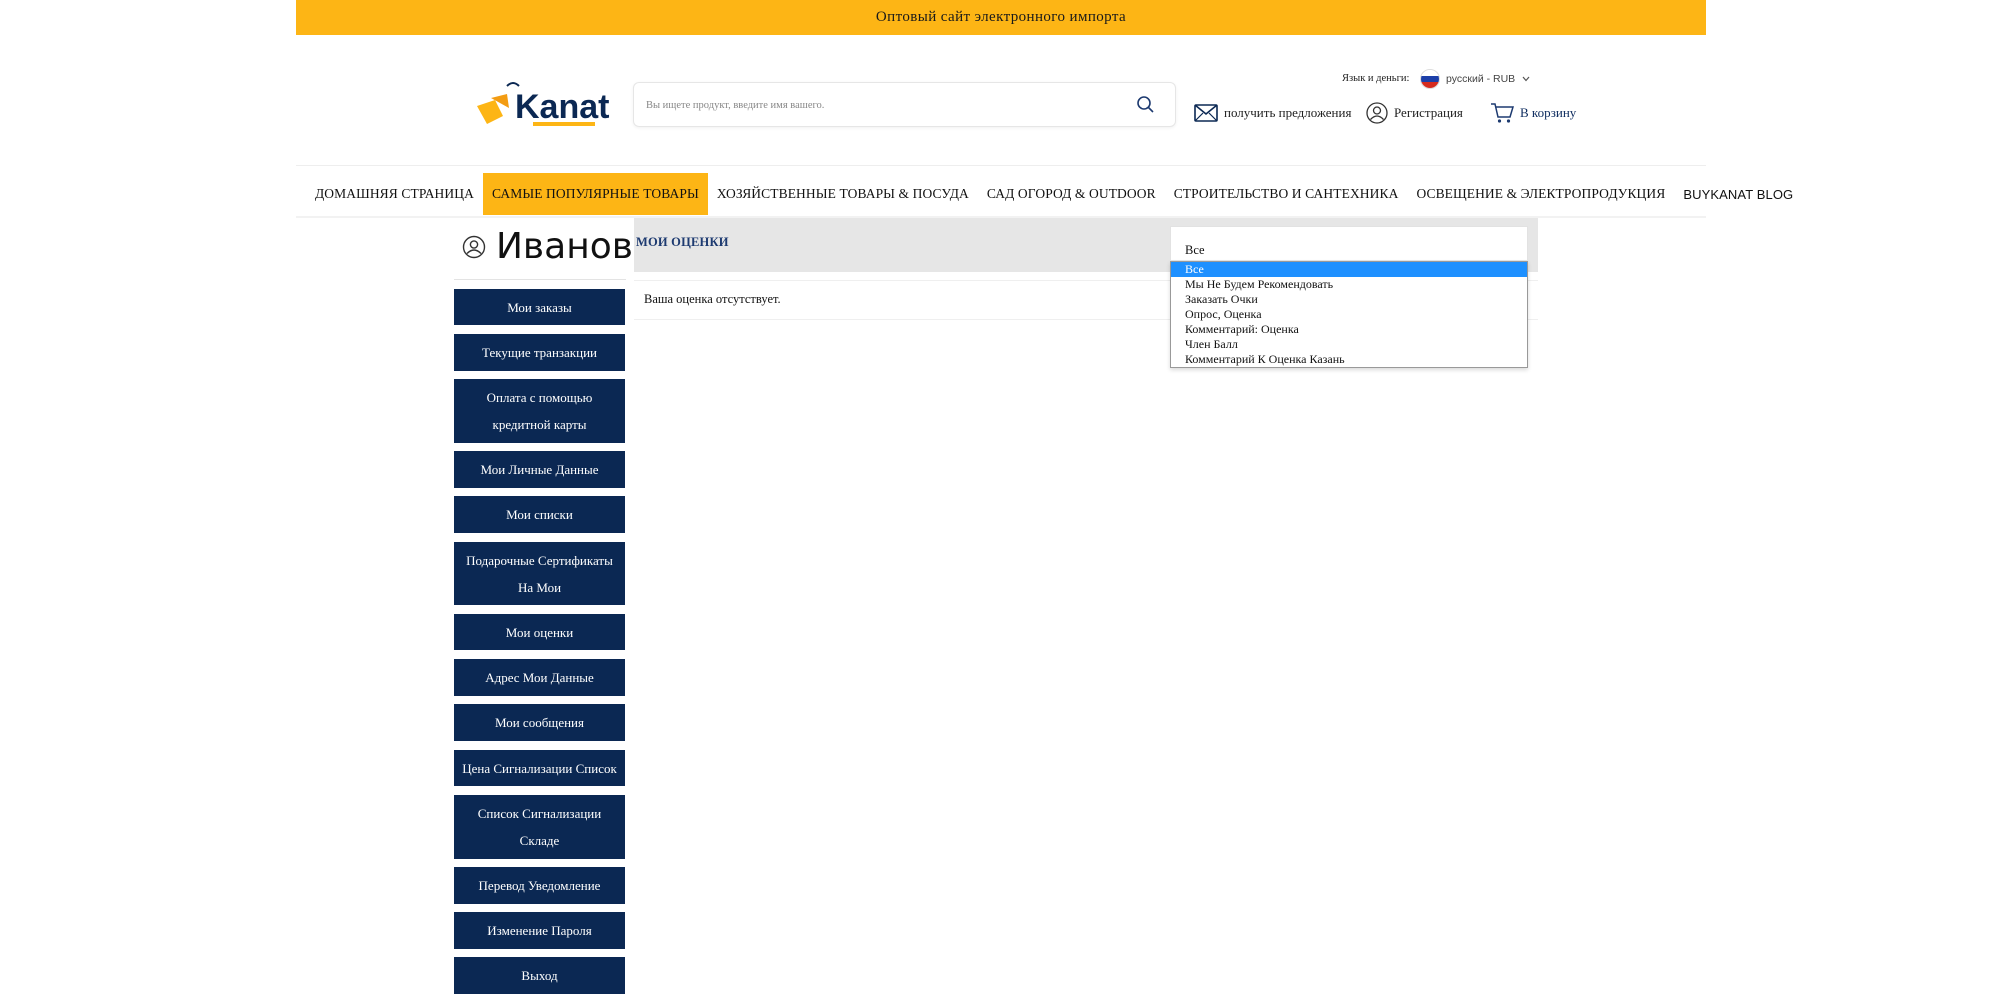 This screenshot has width=2000, height=1000. I want to click on sidebar-item-personal-data: Мои Личные Данные, so click(539, 469).